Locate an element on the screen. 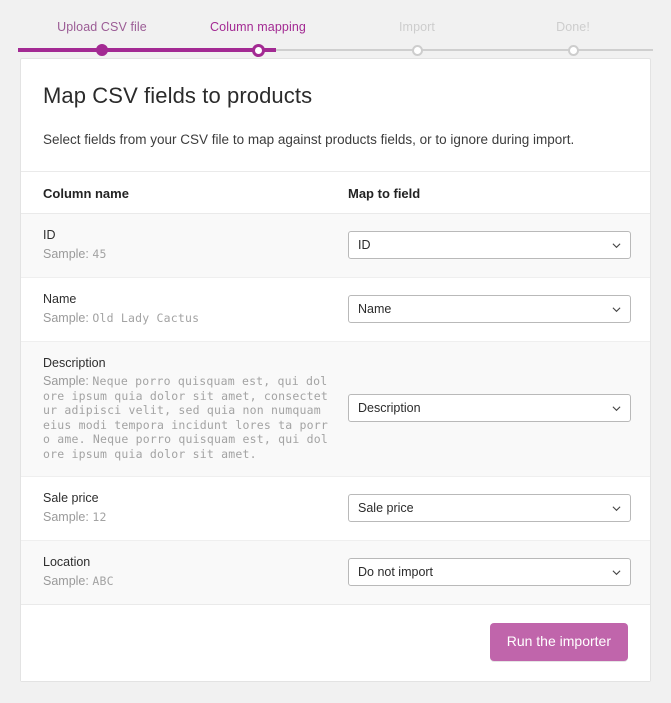  map-to-field-select-description: Description is located at coordinates (489, 408).